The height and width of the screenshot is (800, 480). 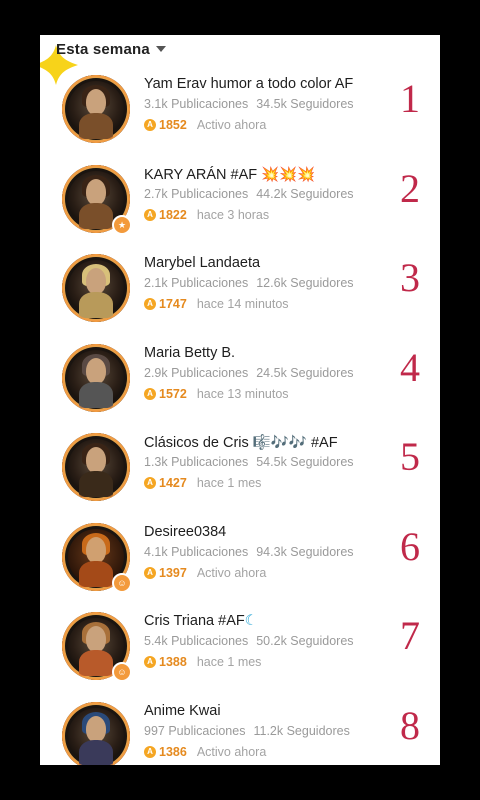 What do you see at coordinates (173, 572) in the screenshot?
I see `points-value: 1397` at bounding box center [173, 572].